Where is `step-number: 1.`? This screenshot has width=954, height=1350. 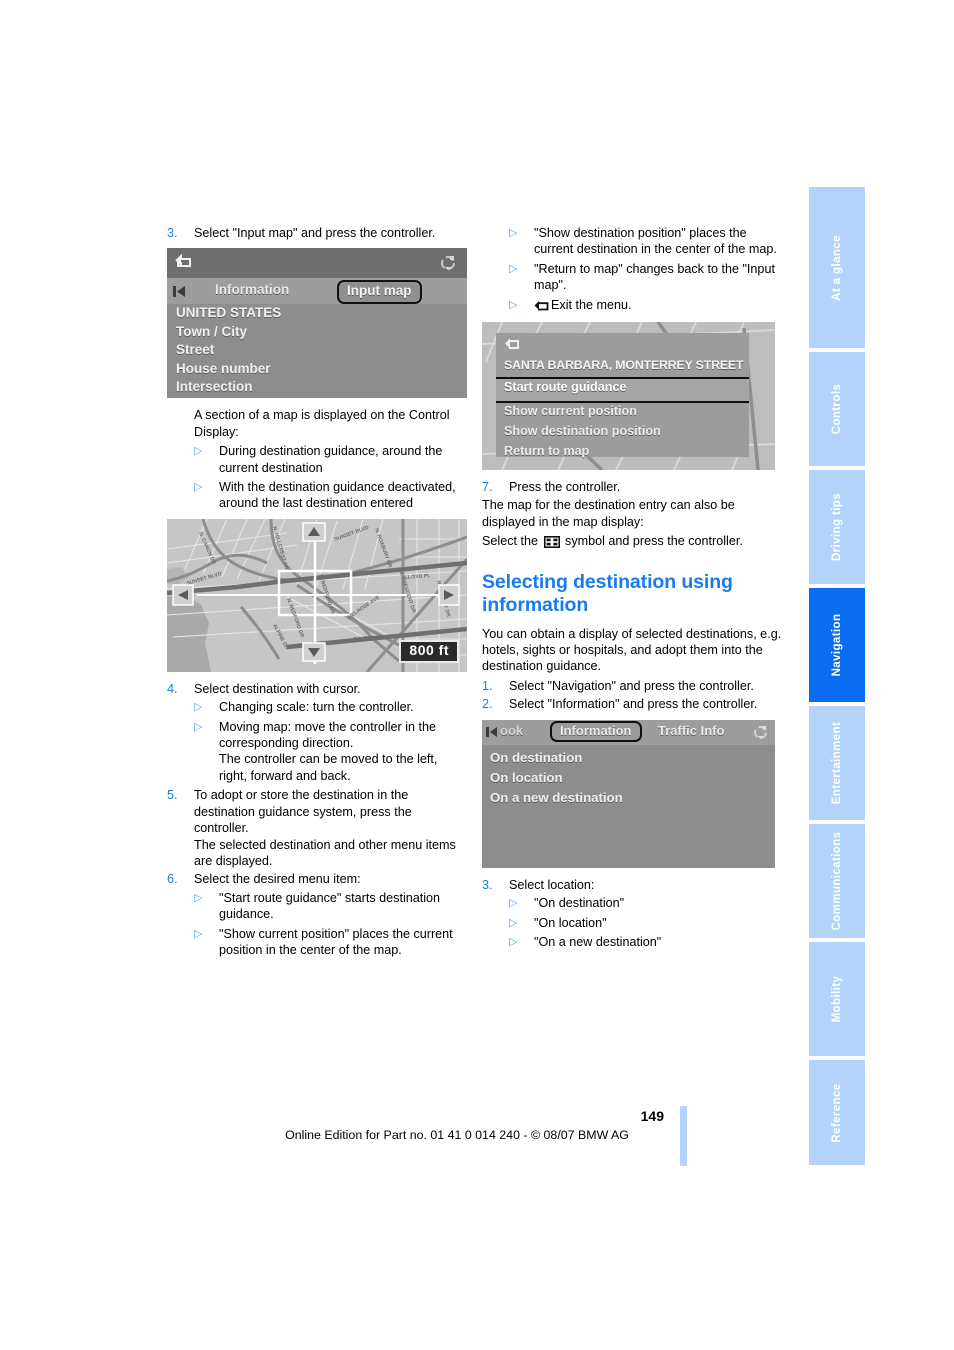 step-number: 1. is located at coordinates (487, 685).